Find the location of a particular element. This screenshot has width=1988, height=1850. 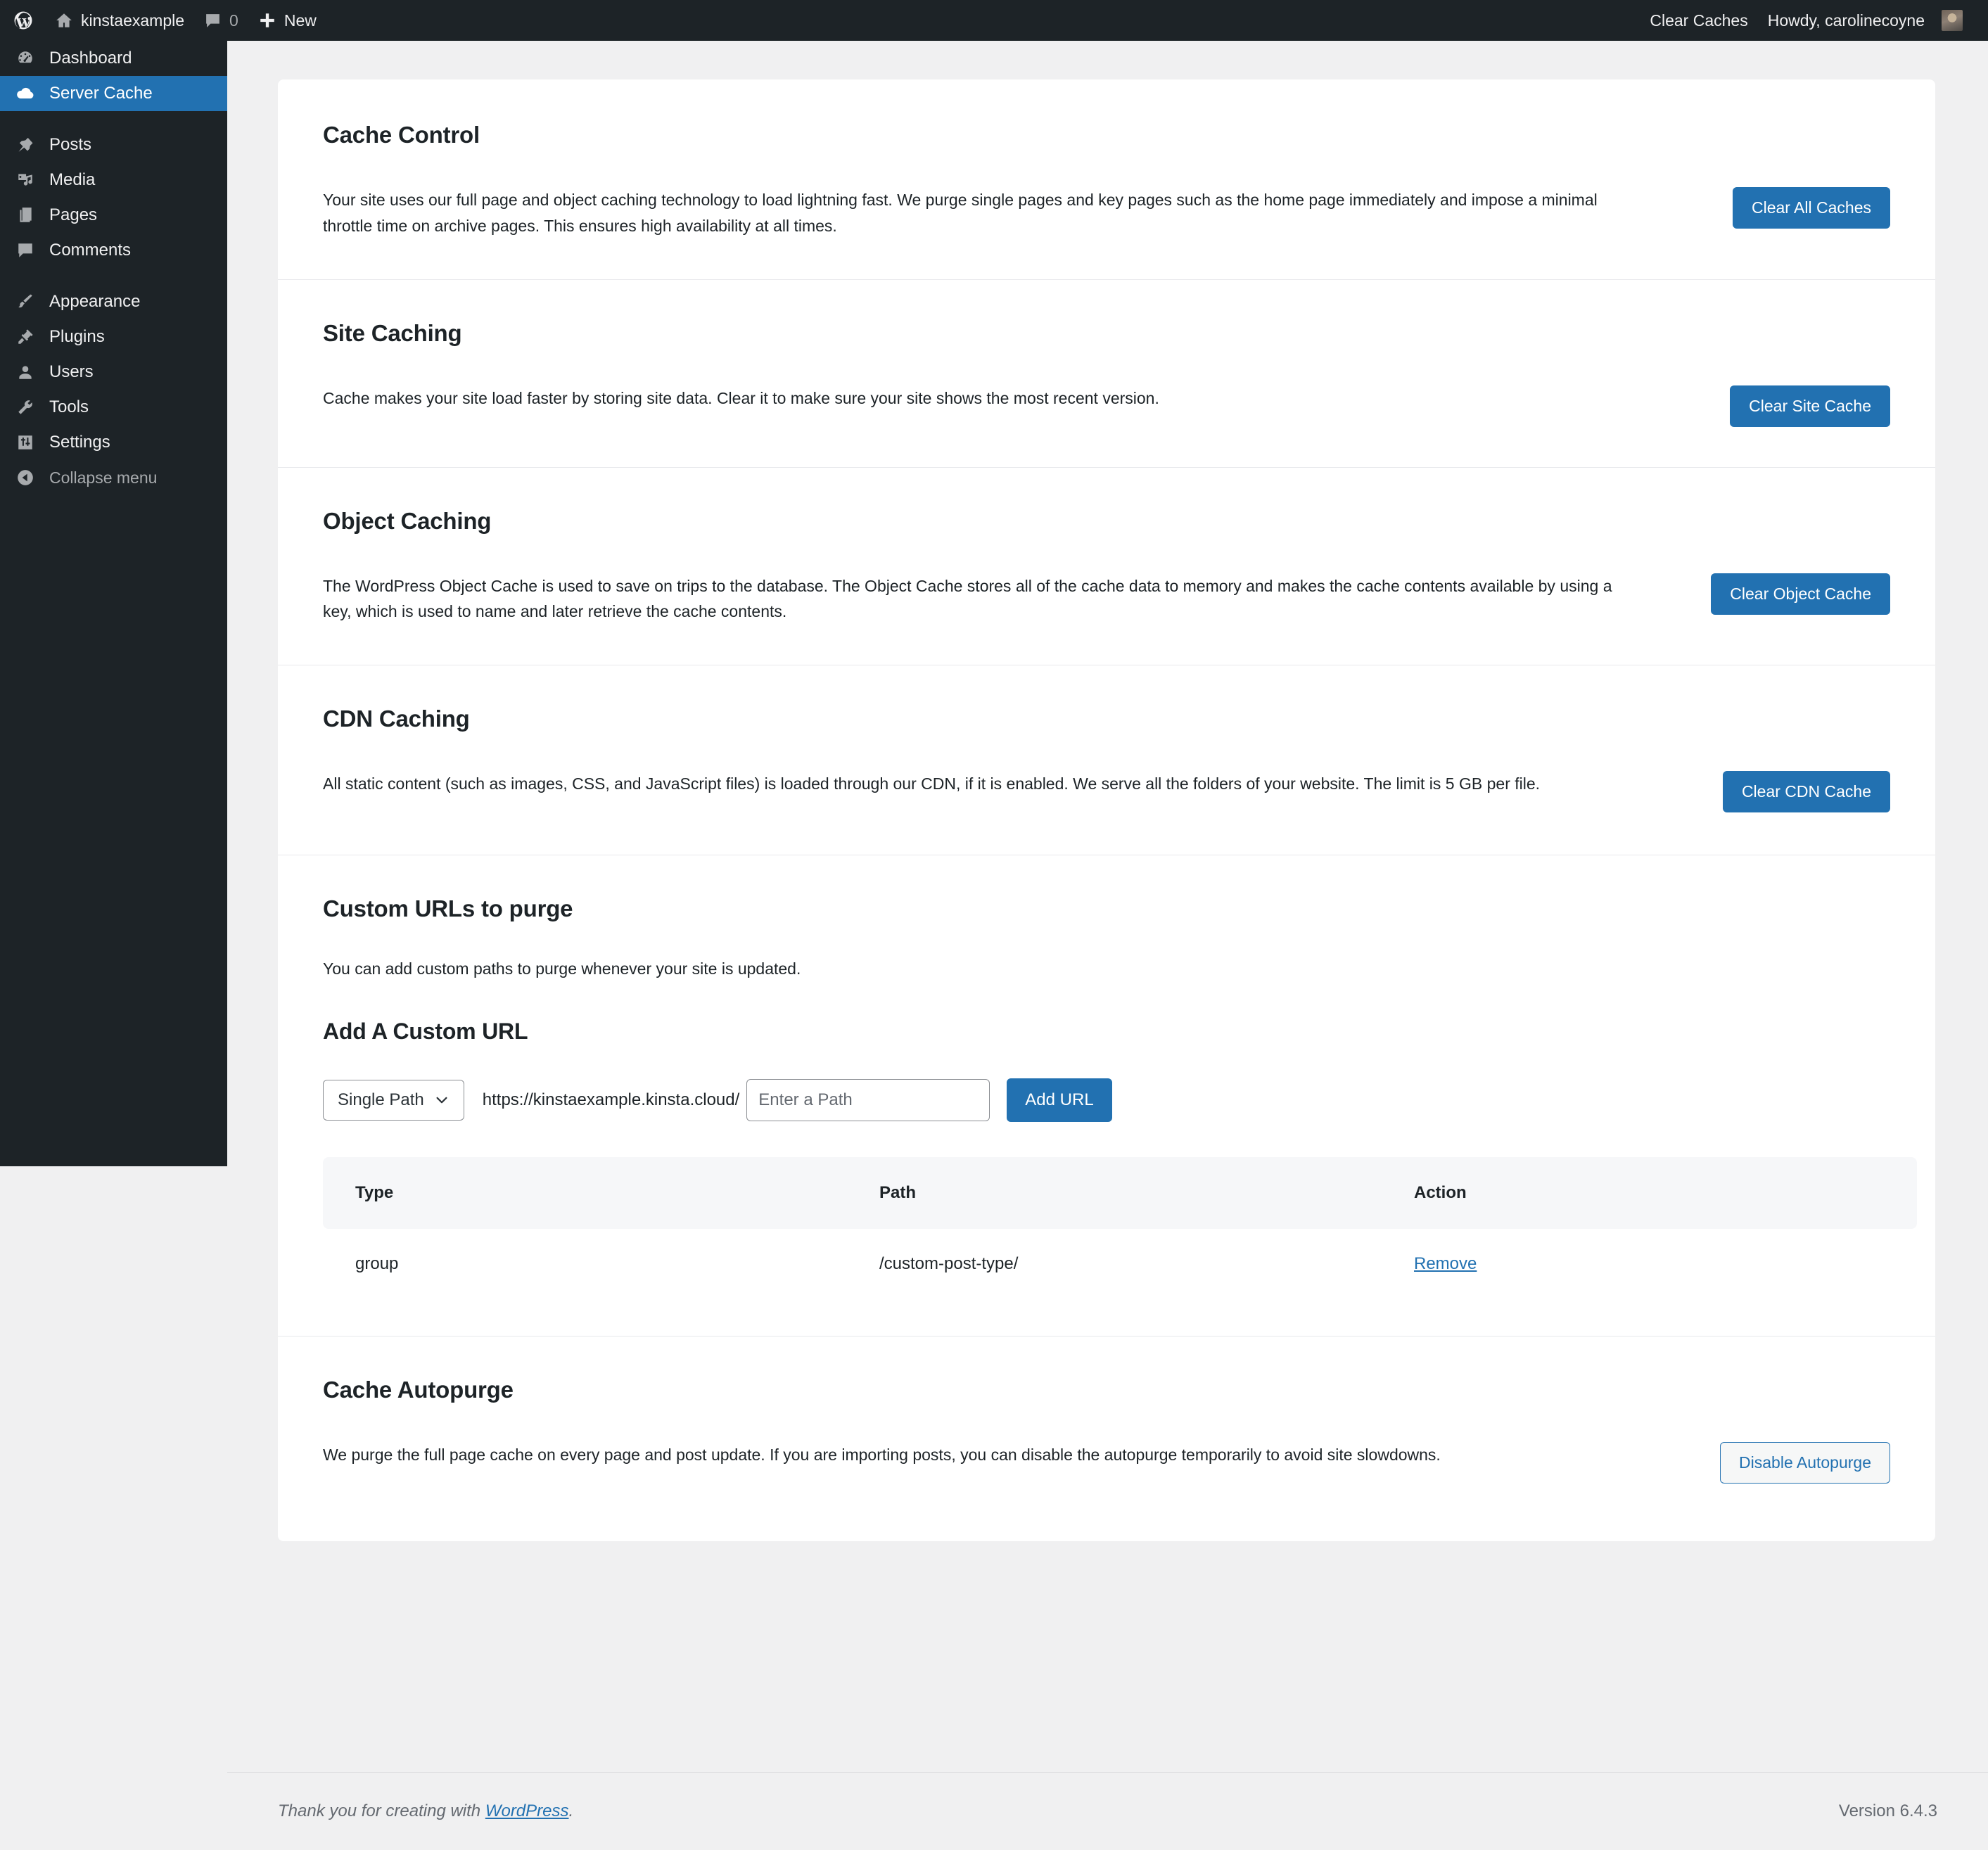

plus-icon is located at coordinates (267, 20).